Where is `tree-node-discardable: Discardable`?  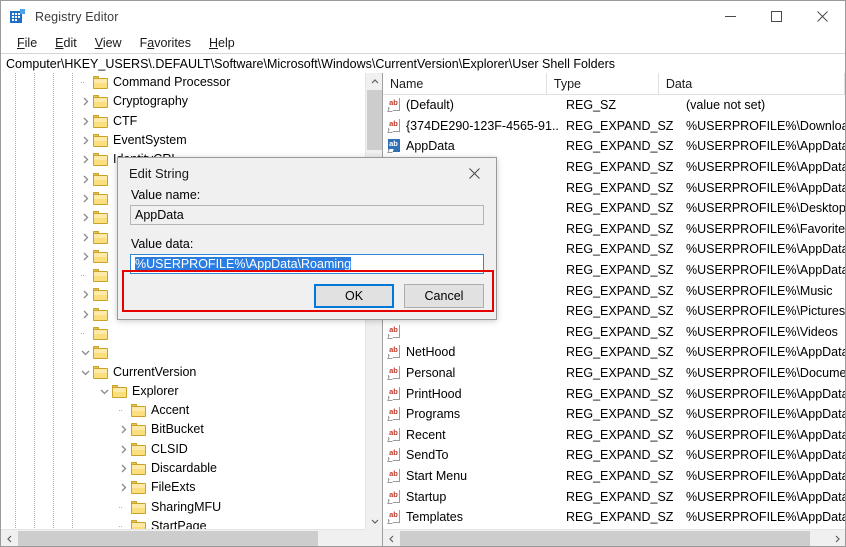
tree-node-discardable: Discardable is located at coordinates (183, 468).